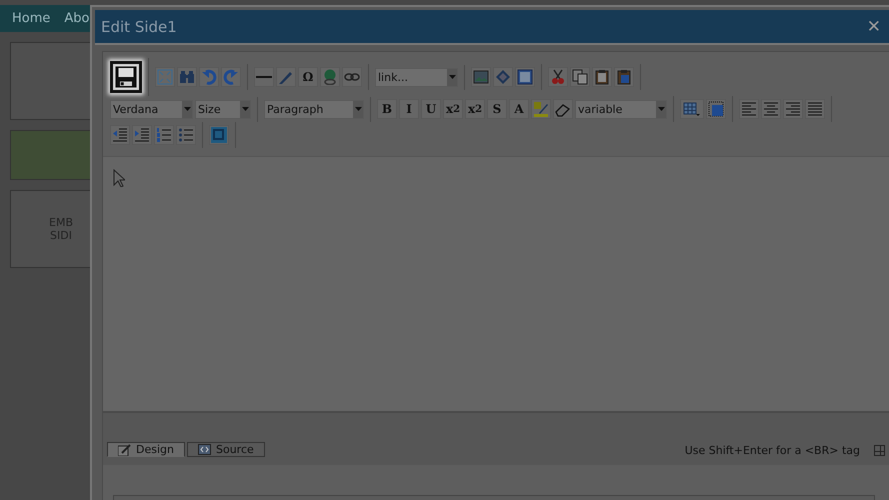 This screenshot has width=889, height=500. Describe the element at coordinates (541, 109) in the screenshot. I see `highlighter-icon` at that location.